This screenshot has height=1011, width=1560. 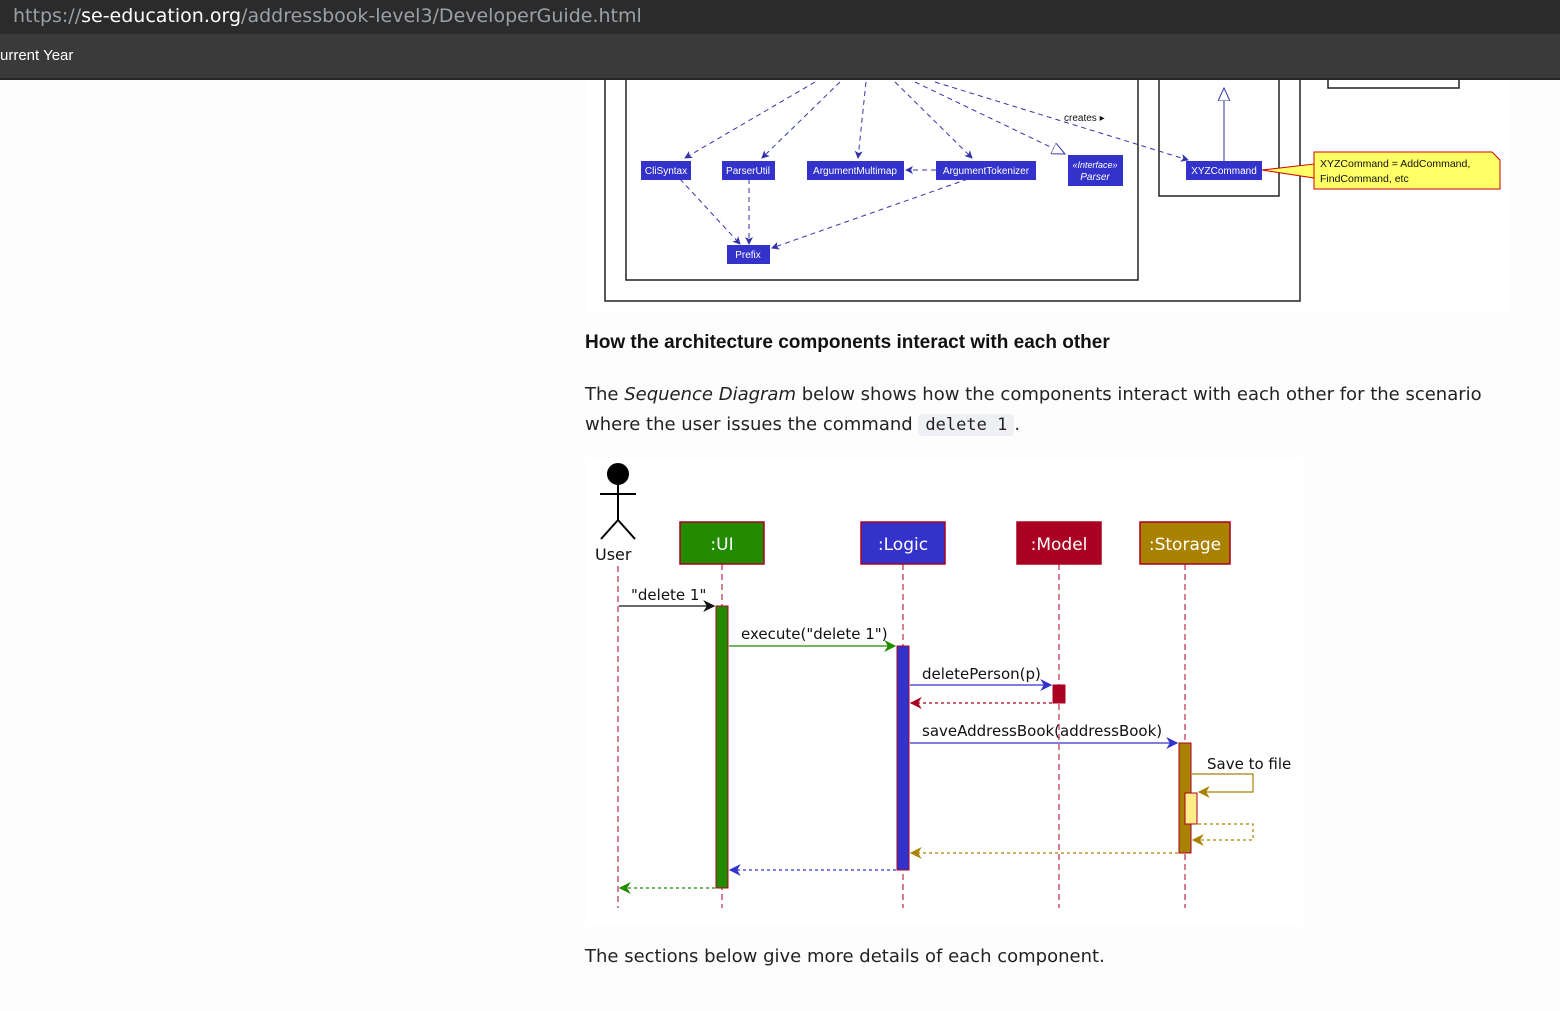 I want to click on url-host: se-education.org, so click(x=161, y=16).